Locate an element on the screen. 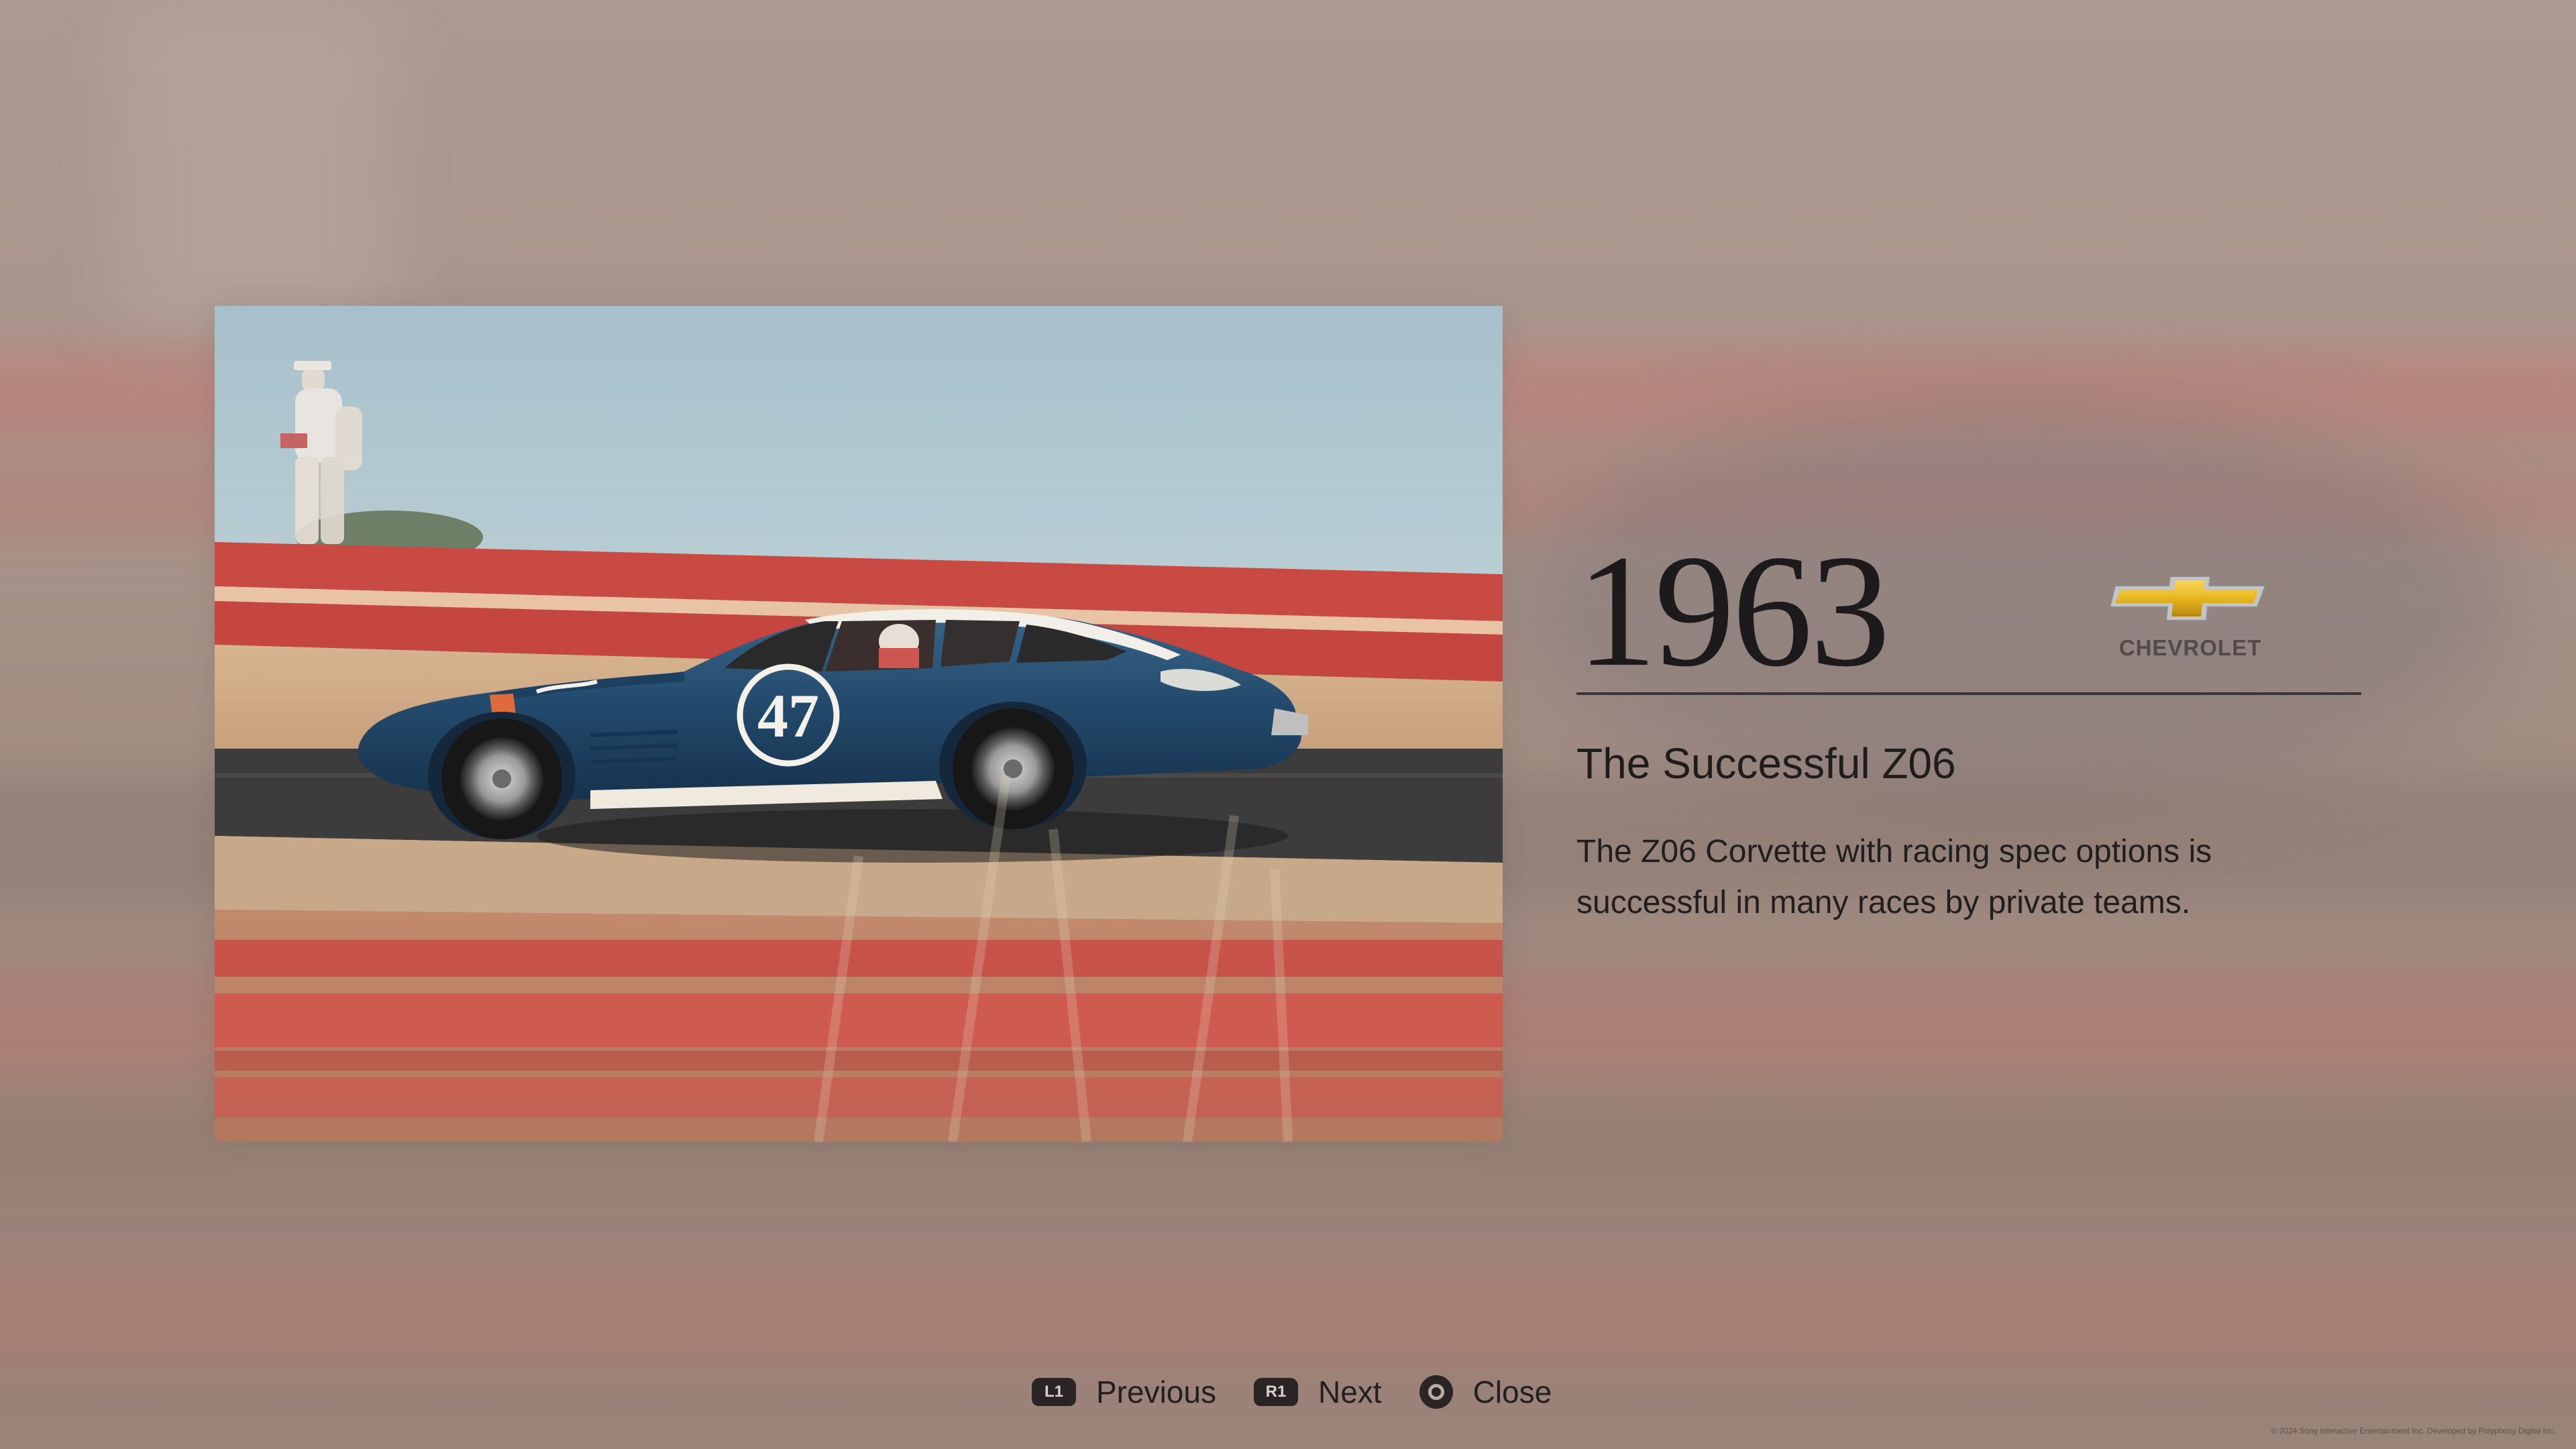 The width and height of the screenshot is (2576, 1449). brand-name: CHEVROLET is located at coordinates (2190, 647).